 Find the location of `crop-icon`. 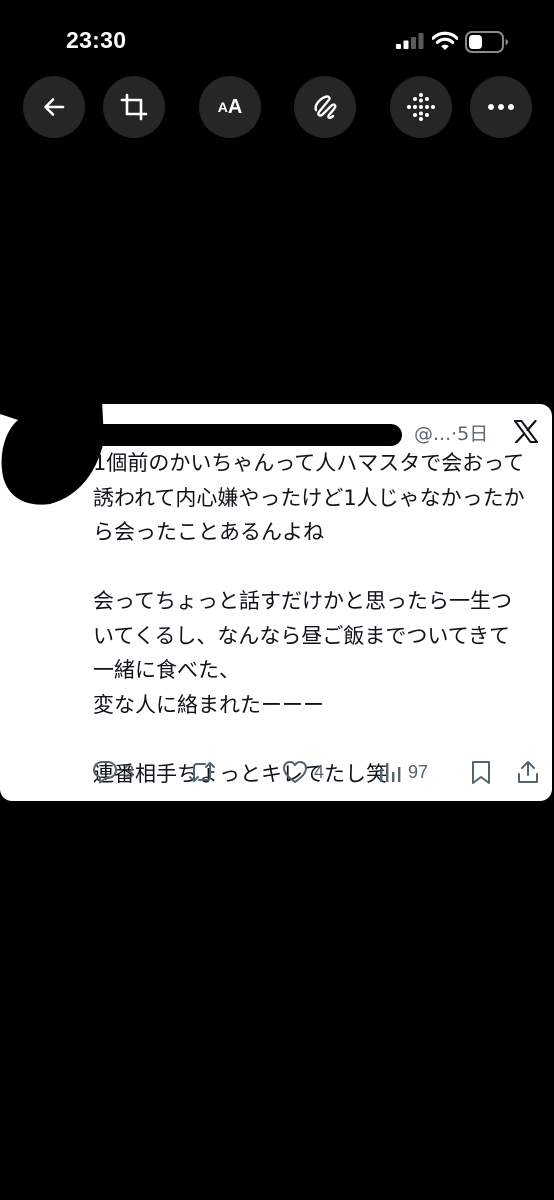

crop-icon is located at coordinates (134, 107).